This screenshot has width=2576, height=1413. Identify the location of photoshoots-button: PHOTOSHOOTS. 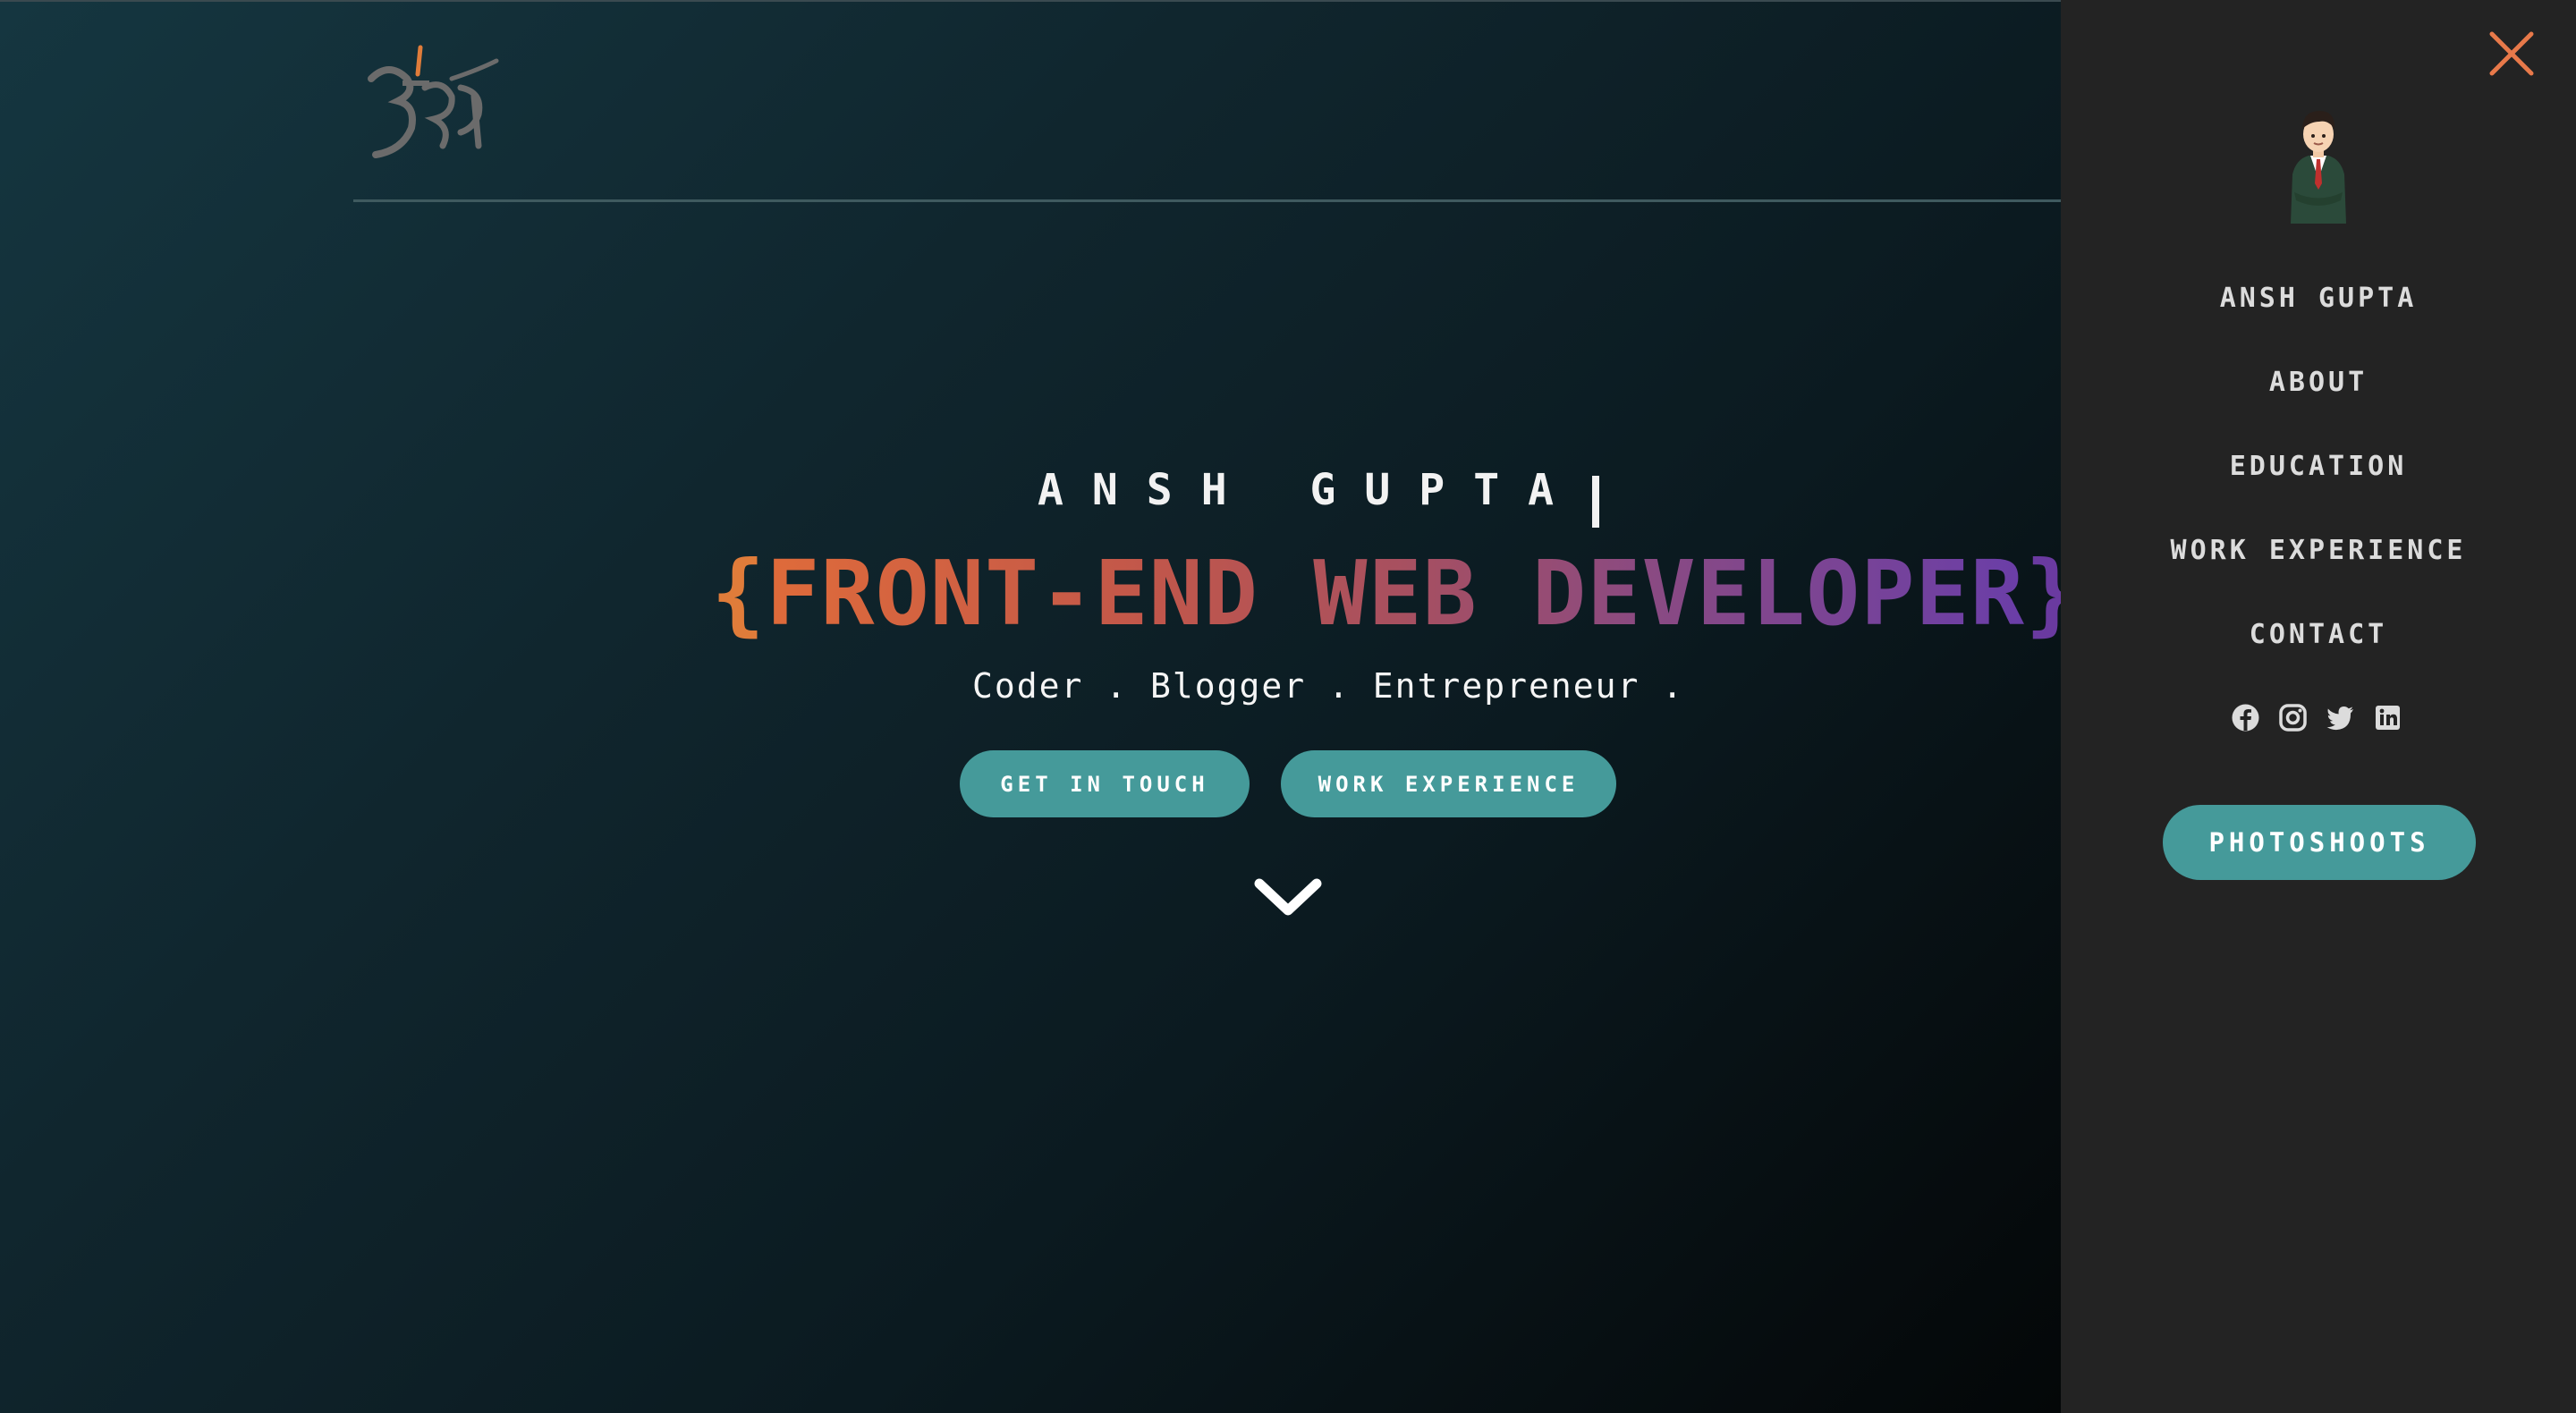
(2319, 842).